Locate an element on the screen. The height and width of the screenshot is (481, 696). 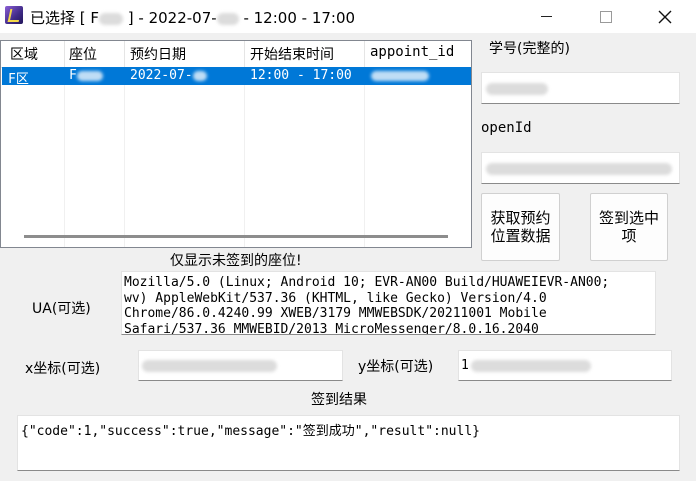
scrollbar-thumb is located at coordinates (236, 236).